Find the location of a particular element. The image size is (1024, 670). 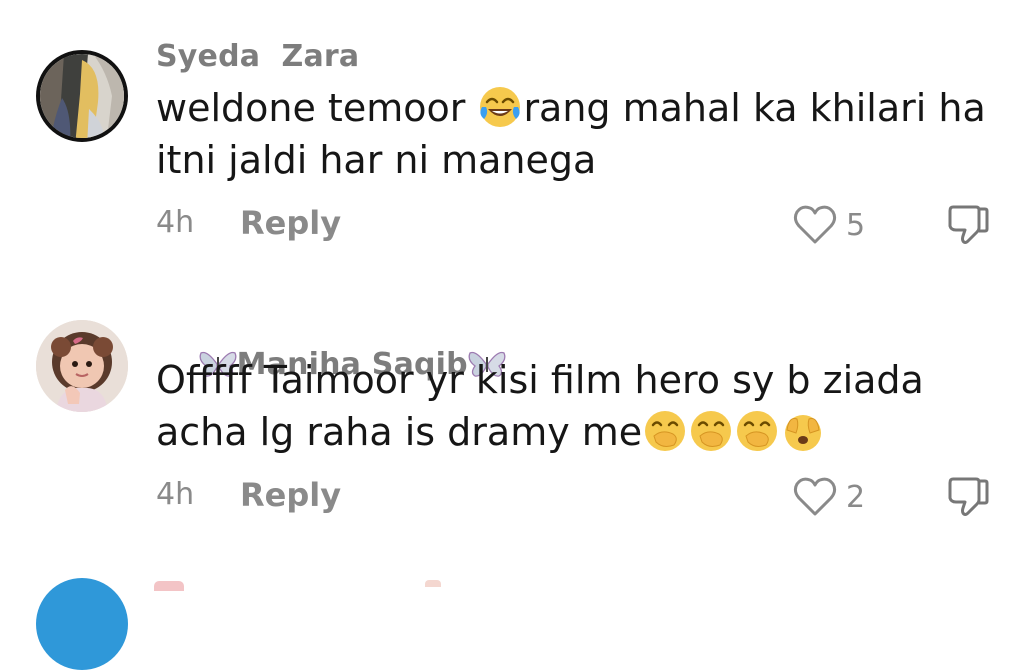

username: Syeda Zara is located at coordinates (257, 56).